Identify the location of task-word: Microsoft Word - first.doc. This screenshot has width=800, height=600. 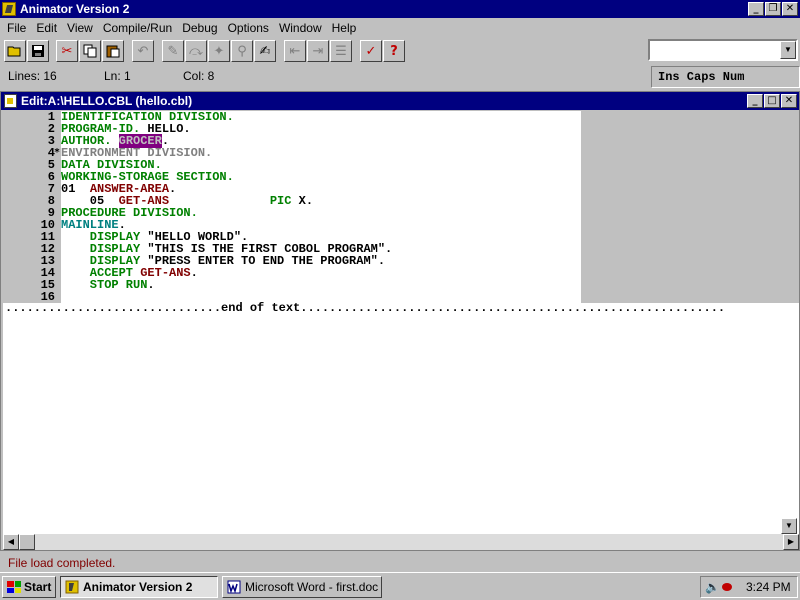
(302, 587).